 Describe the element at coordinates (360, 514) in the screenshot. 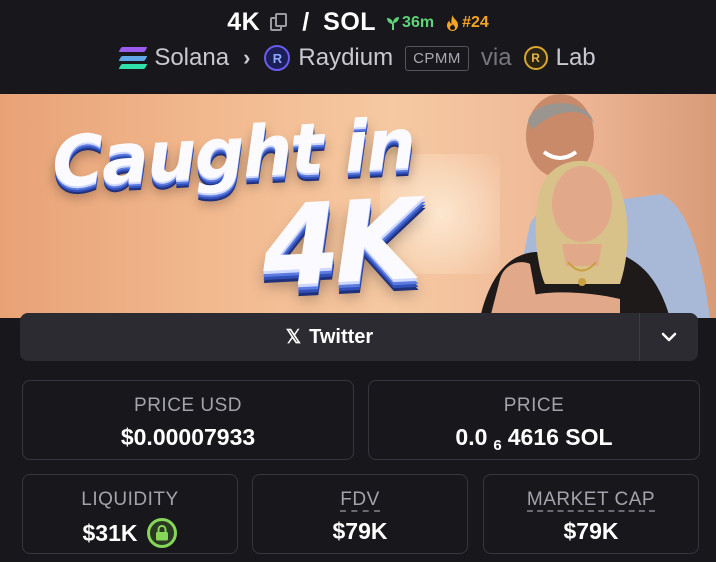

I see `fdv-card: FDV $79K` at that location.